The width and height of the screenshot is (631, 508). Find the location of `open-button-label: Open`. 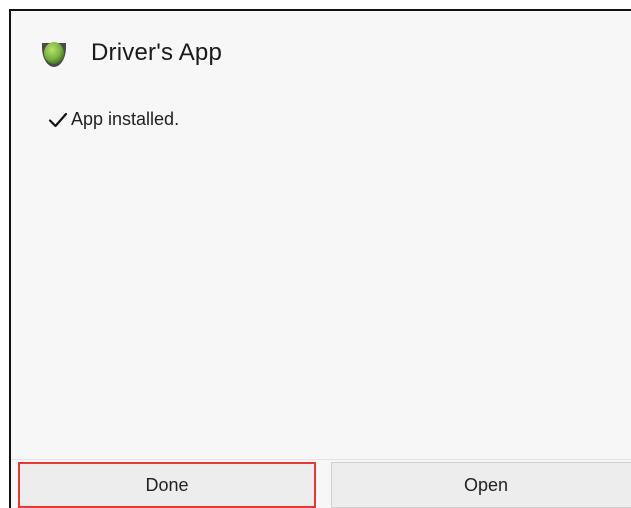

open-button-label: Open is located at coordinates (486, 484).